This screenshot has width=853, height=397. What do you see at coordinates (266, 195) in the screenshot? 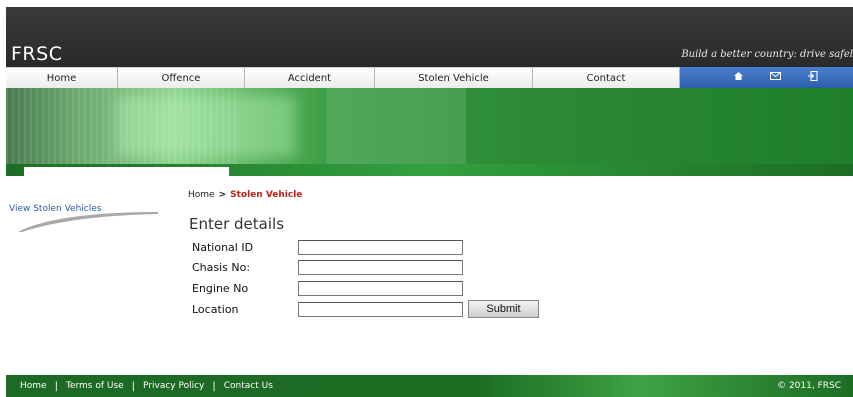
I see `breadcrumb-current: Stolen Vehicle` at bounding box center [266, 195].